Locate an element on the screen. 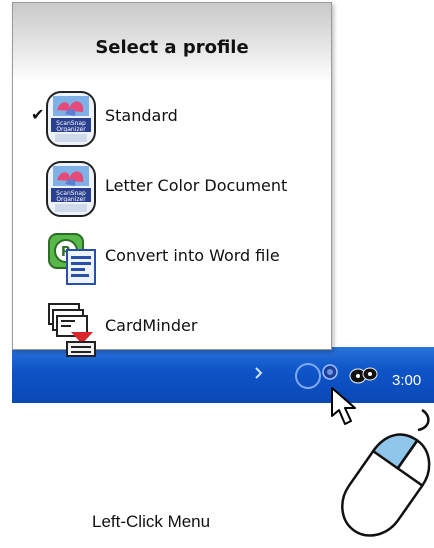  menu-item-label: Letter Color Document is located at coordinates (196, 185).